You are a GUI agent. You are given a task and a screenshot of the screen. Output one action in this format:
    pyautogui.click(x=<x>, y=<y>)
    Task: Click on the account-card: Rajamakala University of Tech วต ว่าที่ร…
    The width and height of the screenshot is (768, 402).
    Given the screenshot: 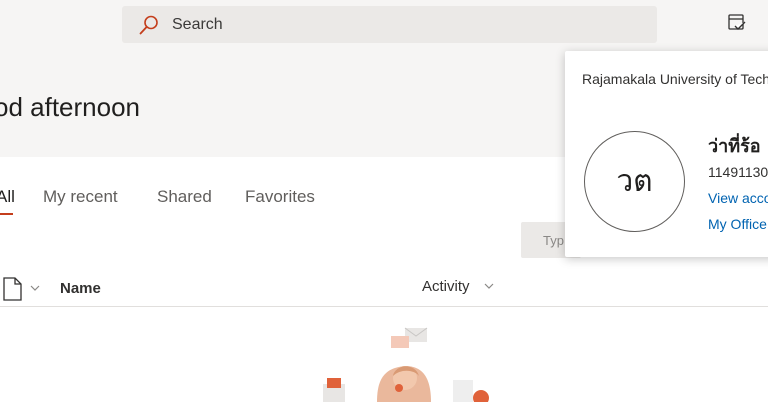 What is the action you would take?
    pyautogui.click(x=666, y=154)
    